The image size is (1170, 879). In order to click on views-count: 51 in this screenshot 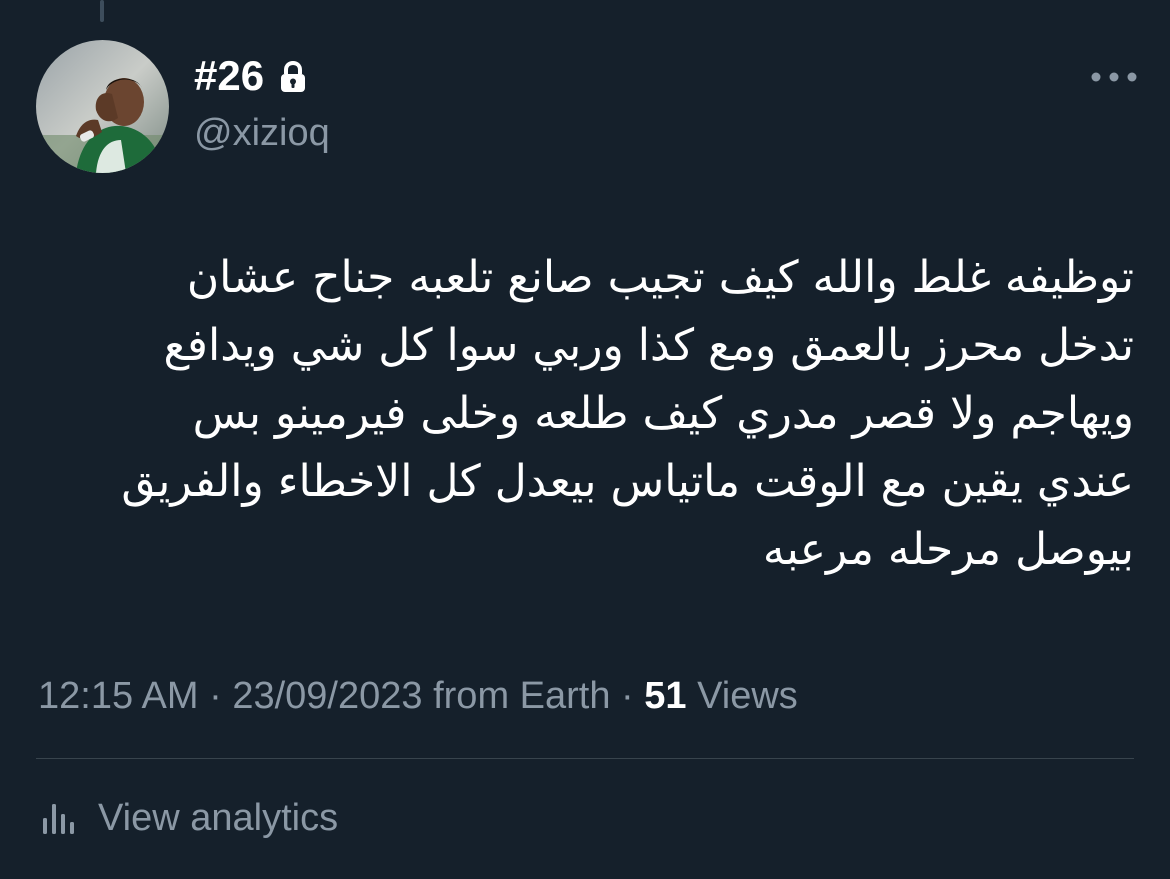, I will do `click(665, 696)`.